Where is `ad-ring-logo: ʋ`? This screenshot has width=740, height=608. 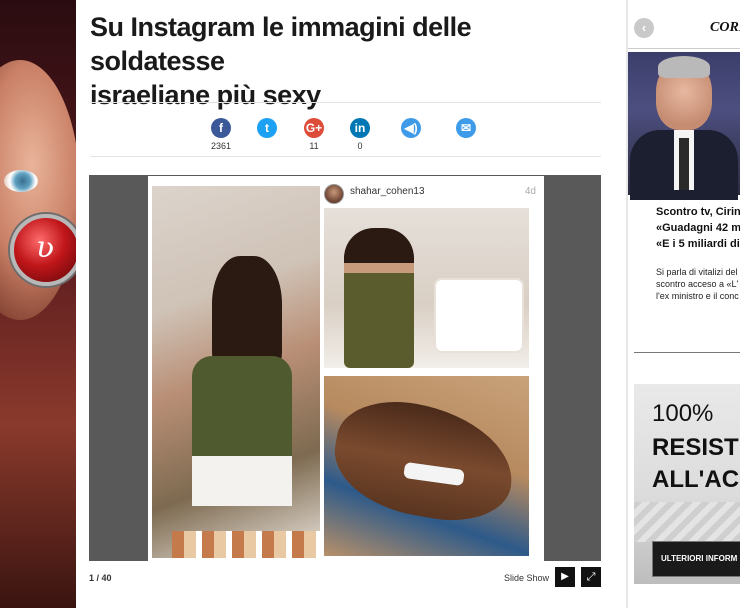
ad-ring-logo: ʋ is located at coordinates (43, 250).